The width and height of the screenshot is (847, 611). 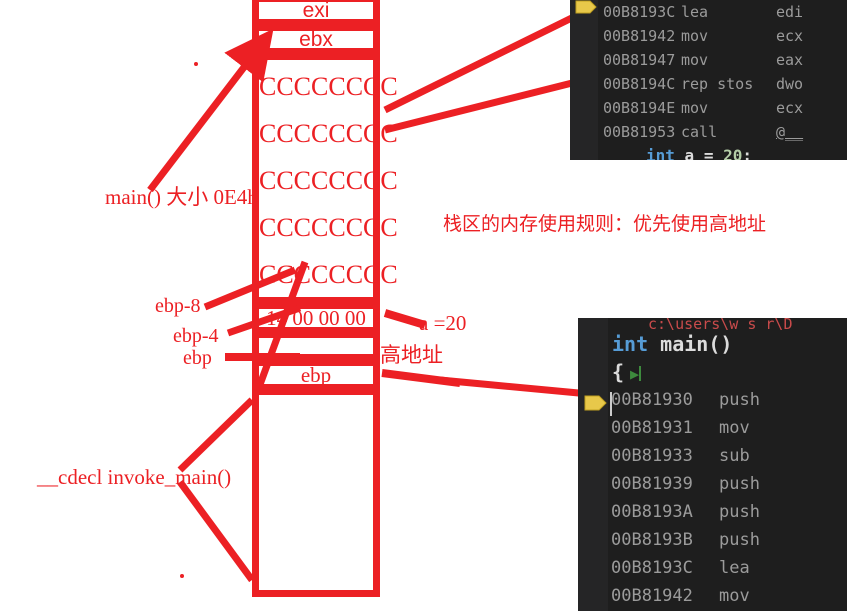 I want to click on stack-cell-saved-ebp: ebp, so click(x=316, y=375).